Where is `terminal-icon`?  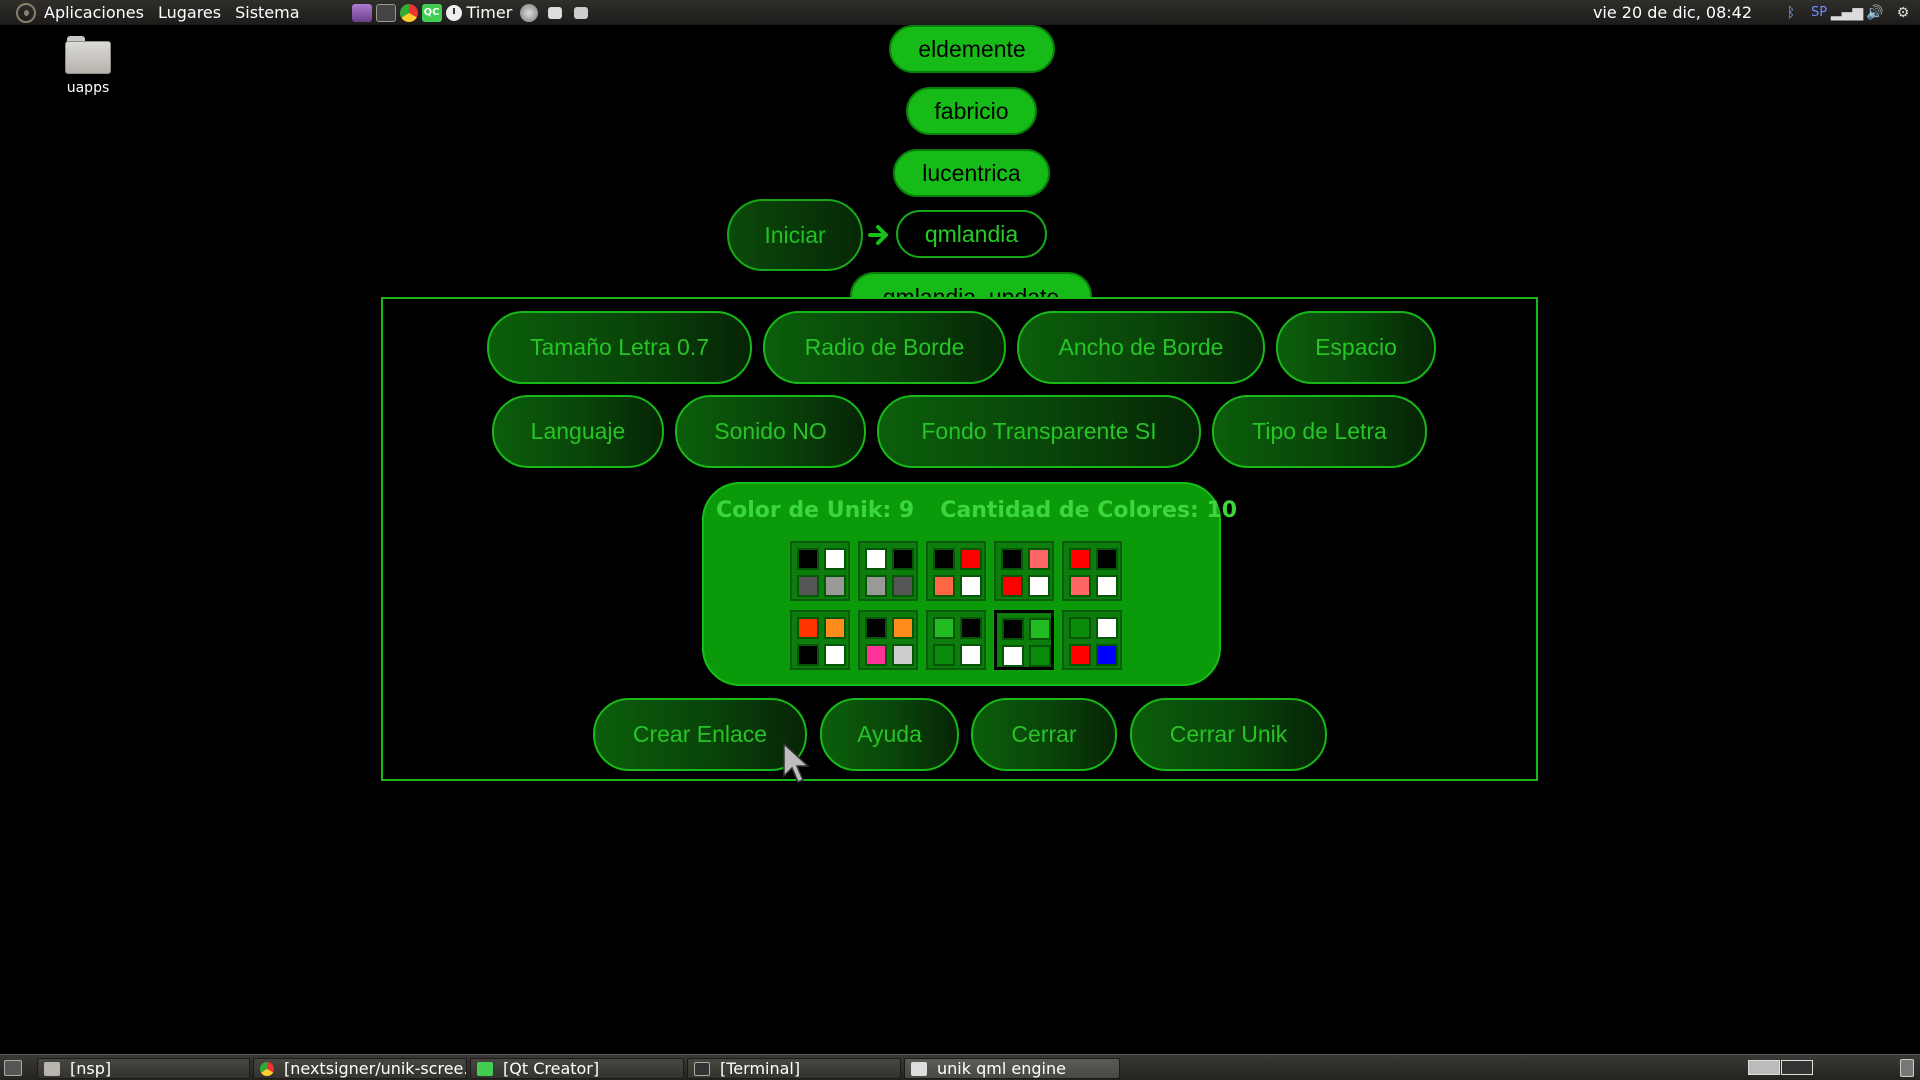
terminal-icon is located at coordinates (702, 1068).